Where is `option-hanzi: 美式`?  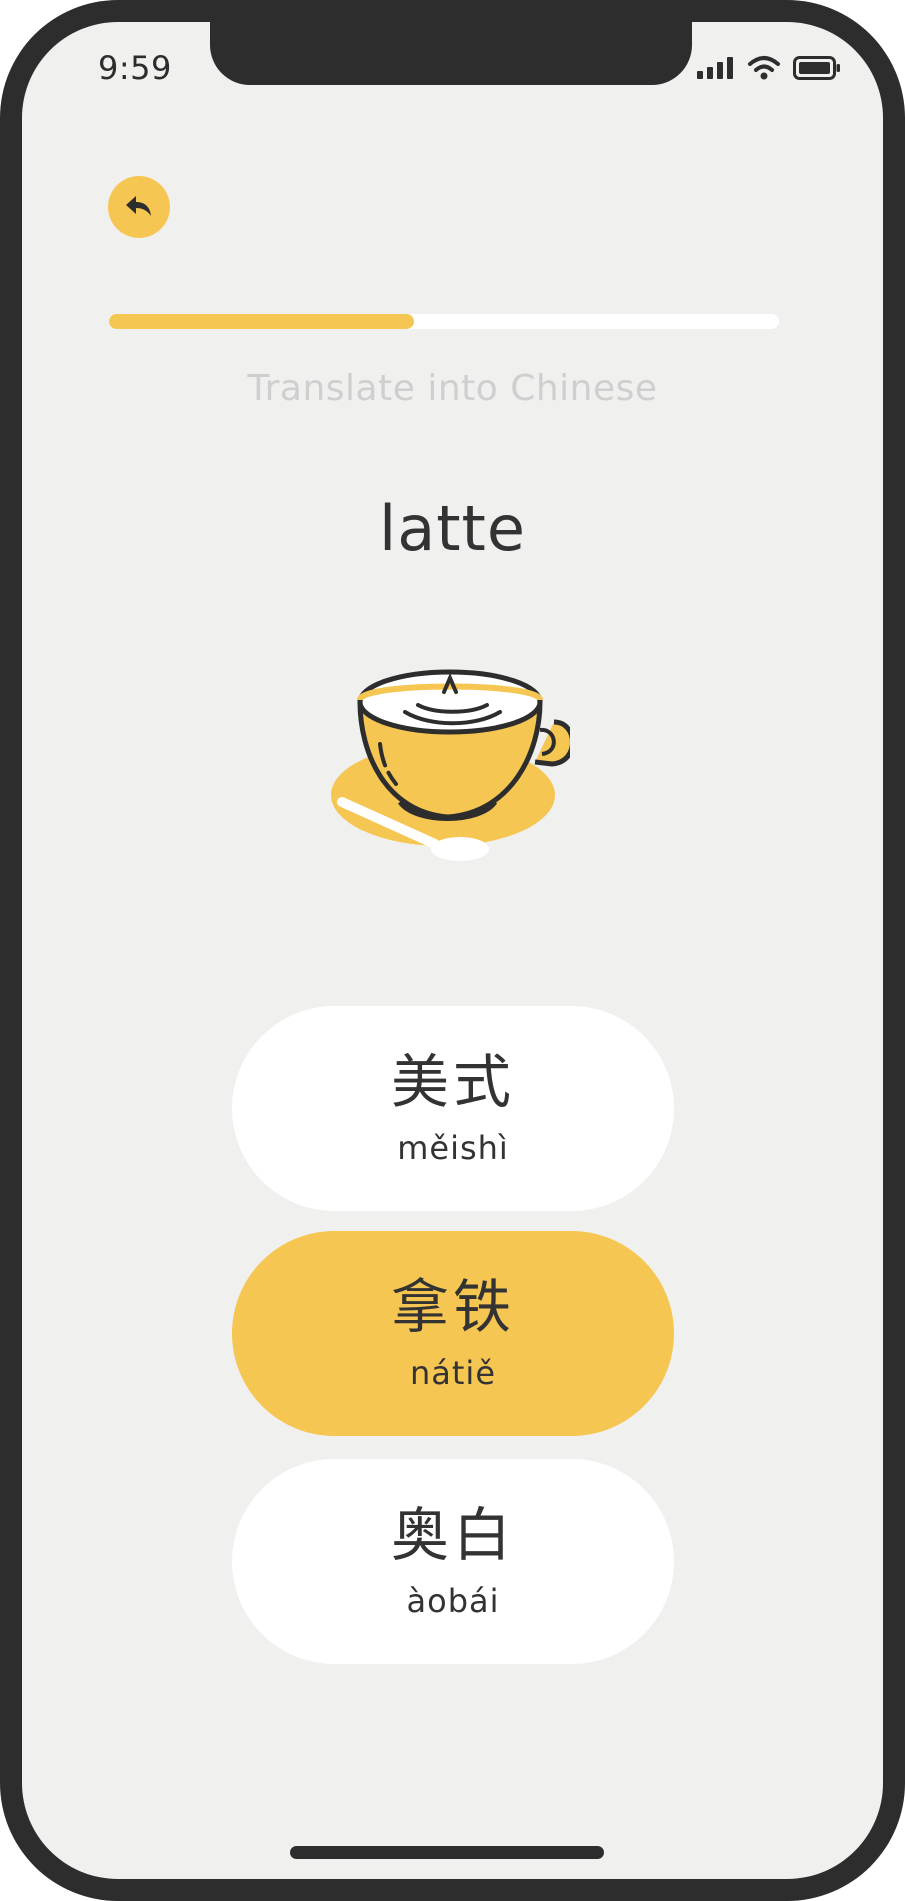 option-hanzi: 美式 is located at coordinates (452, 1081).